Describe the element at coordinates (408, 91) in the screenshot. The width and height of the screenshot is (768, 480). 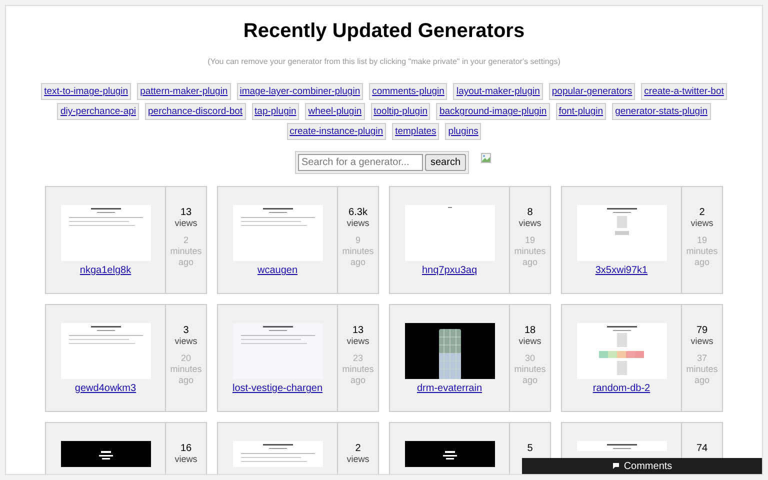
I see `tag-link: comments-plugin` at that location.